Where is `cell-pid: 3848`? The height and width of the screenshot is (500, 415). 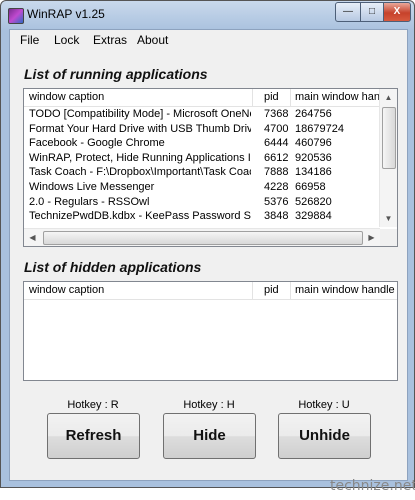
cell-pid: 3848 is located at coordinates (276, 216).